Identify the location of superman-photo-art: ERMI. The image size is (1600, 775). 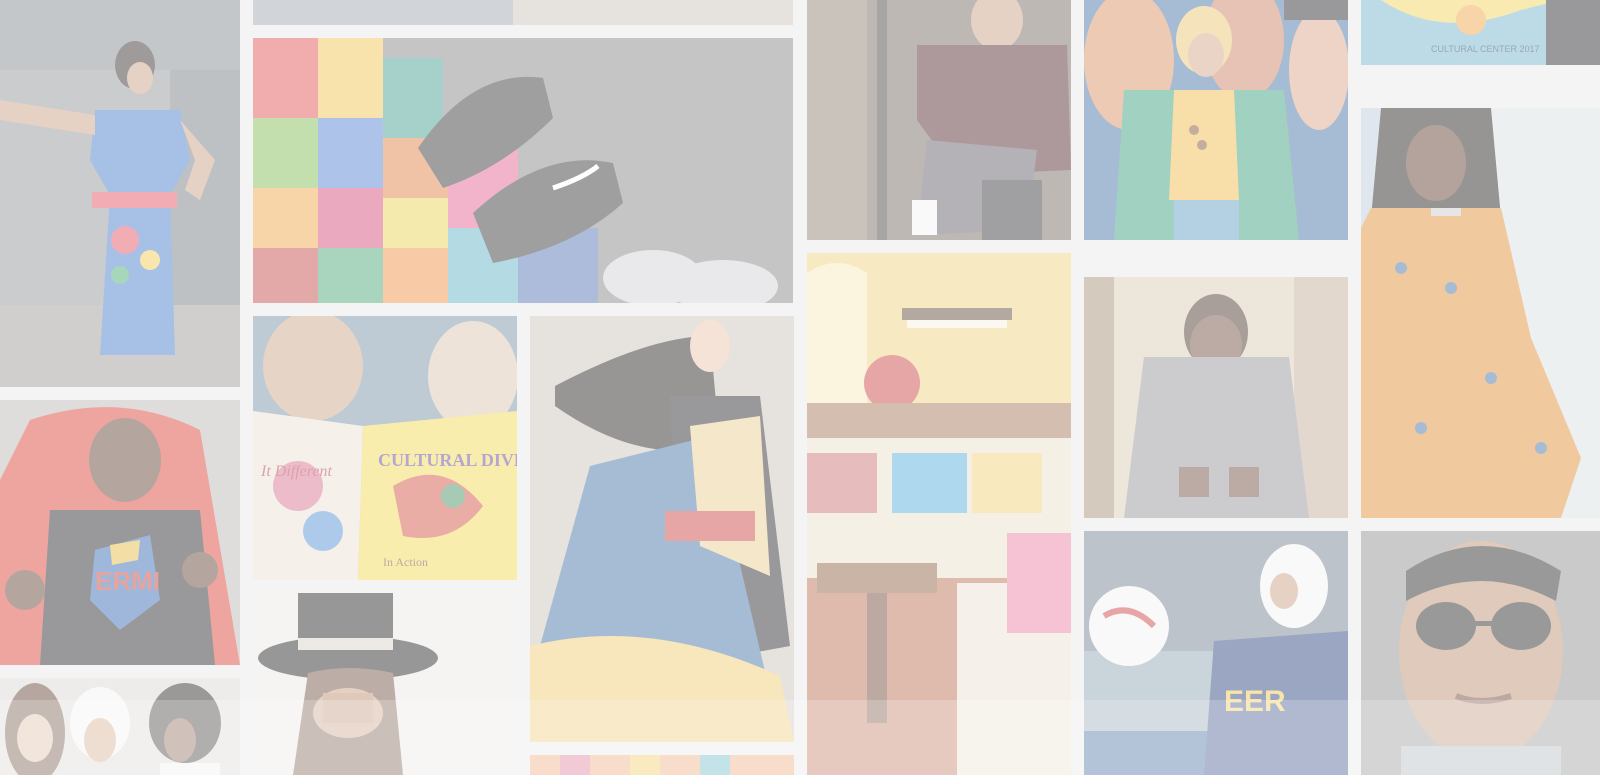
(120, 532).